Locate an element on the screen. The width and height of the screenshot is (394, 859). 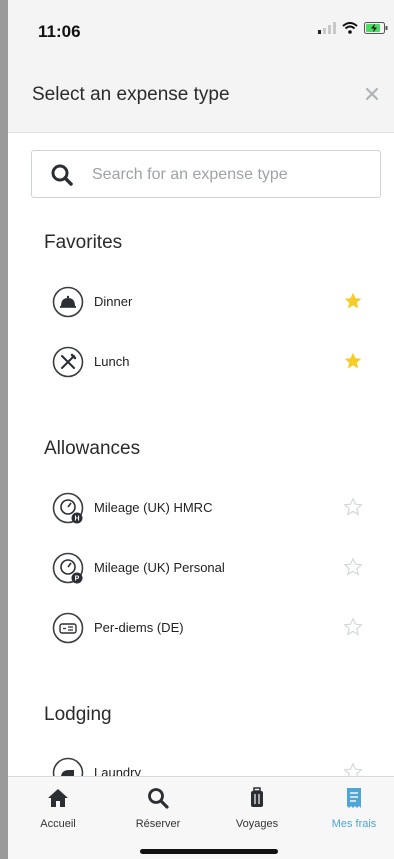
odometer-icon: P is located at coordinates (68, 568).